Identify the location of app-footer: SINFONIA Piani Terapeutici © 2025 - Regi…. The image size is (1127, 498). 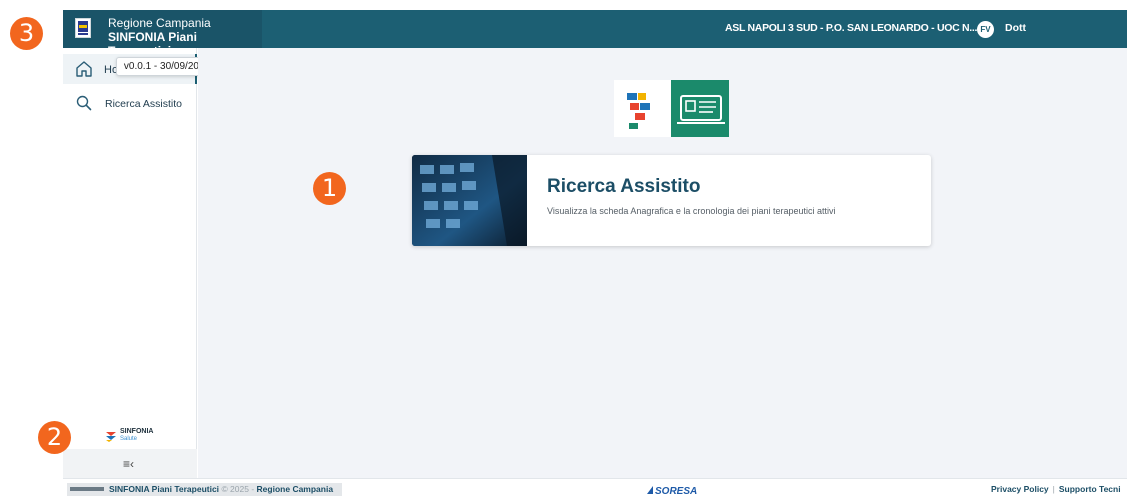
(595, 488).